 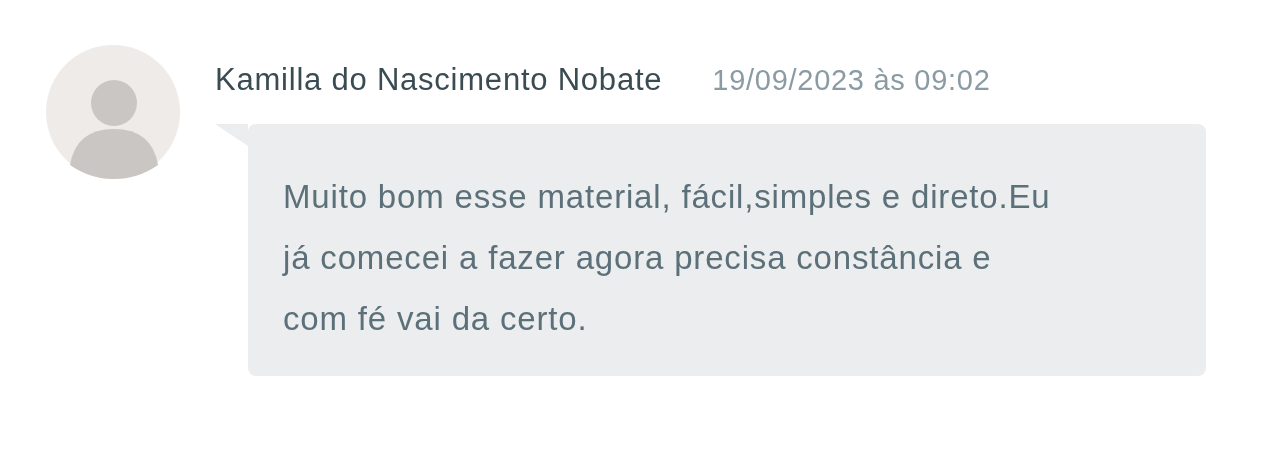 What do you see at coordinates (113, 112) in the screenshot?
I see `avatar-icon` at bounding box center [113, 112].